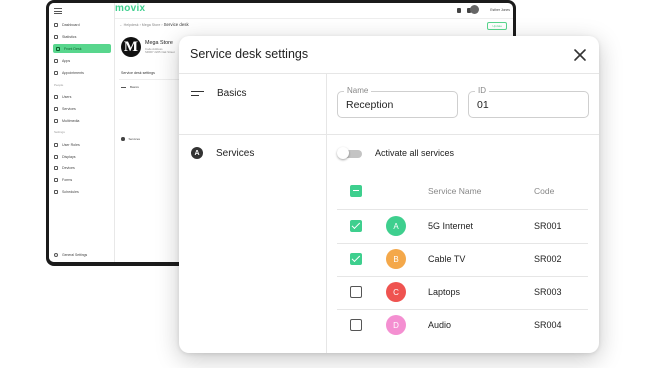 This screenshot has width=656, height=368. What do you see at coordinates (343, 153) in the screenshot?
I see `toggle-knob` at bounding box center [343, 153].